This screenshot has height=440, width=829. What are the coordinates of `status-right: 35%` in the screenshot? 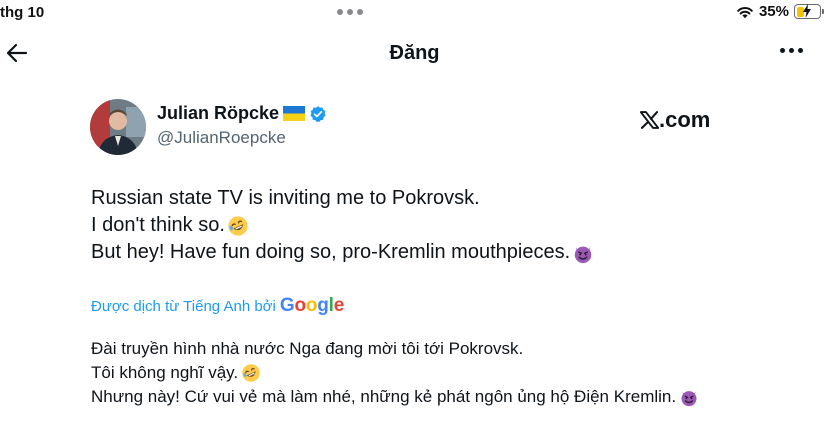 It's located at (780, 11).